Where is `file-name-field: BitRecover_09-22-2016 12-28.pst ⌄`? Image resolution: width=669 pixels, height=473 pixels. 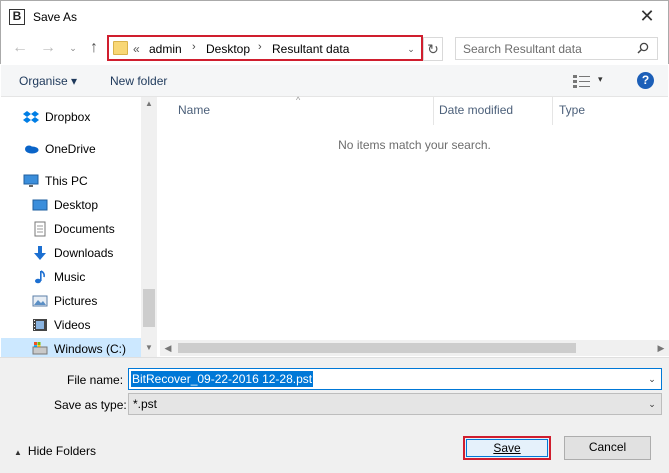
file-name-field: BitRecover_09-22-2016 12-28.pst ⌄ is located at coordinates (395, 379).